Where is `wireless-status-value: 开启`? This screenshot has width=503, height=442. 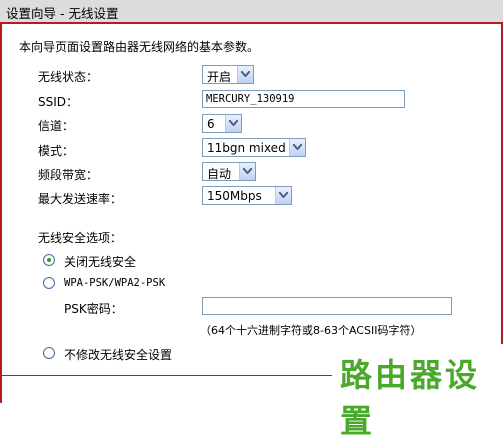
wireless-status-value: 开启 is located at coordinates (219, 77).